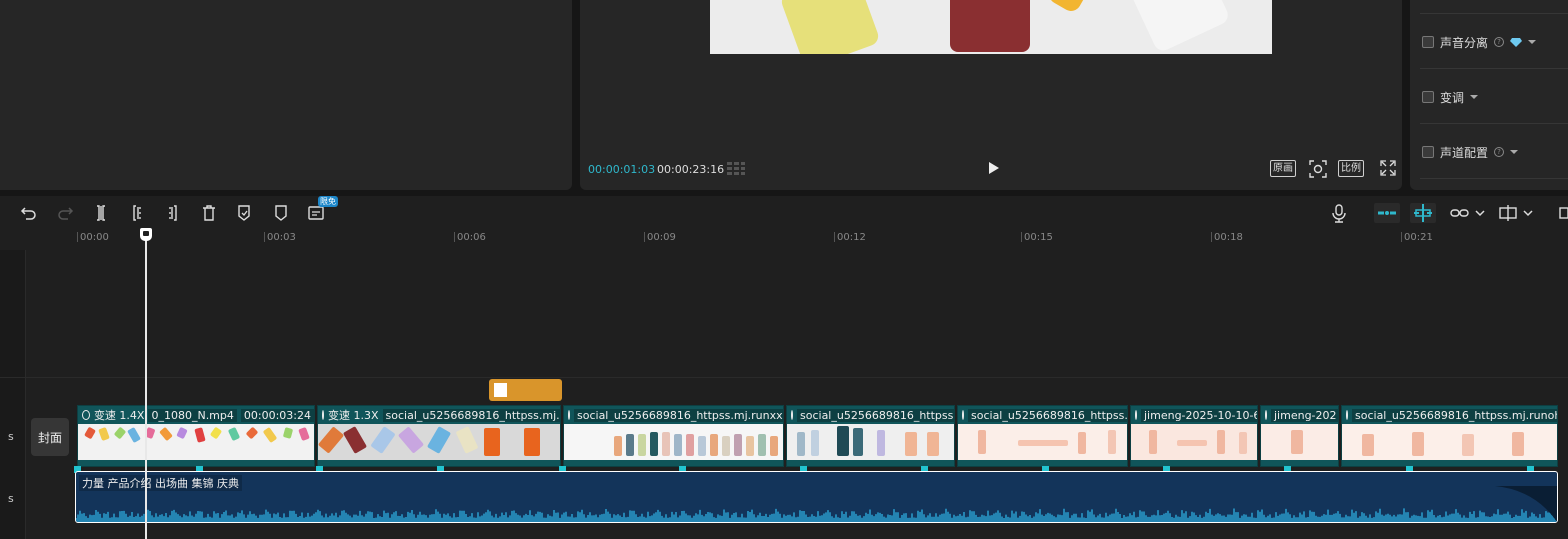  I want to click on total-time: 00:00:23:16, so click(691, 169).